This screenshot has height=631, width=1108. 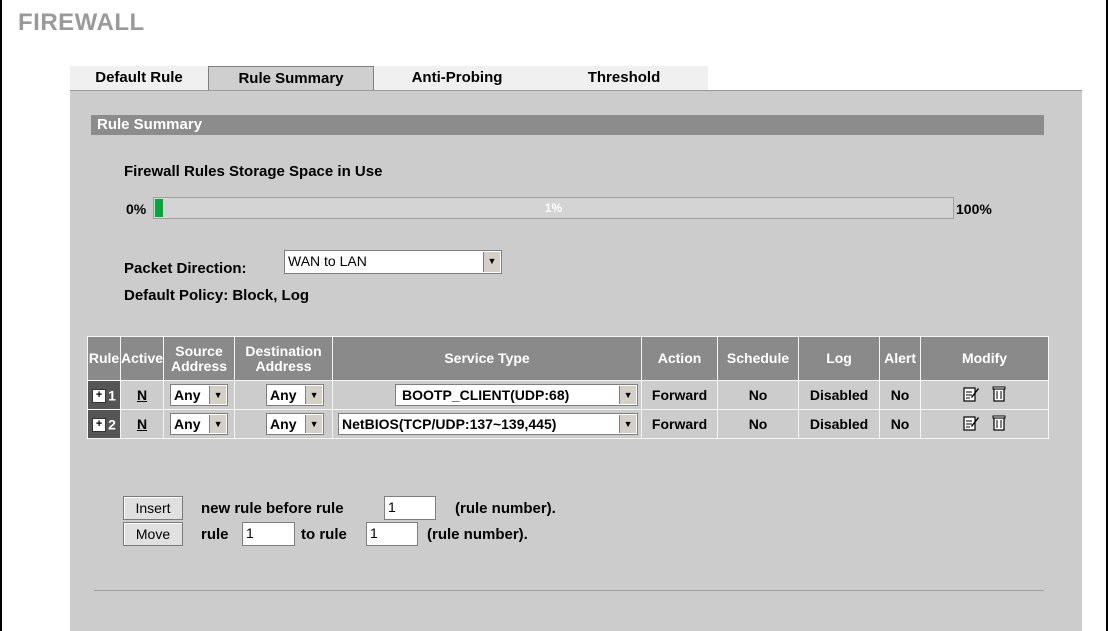 I want to click on header-active: Active, so click(x=142, y=358).